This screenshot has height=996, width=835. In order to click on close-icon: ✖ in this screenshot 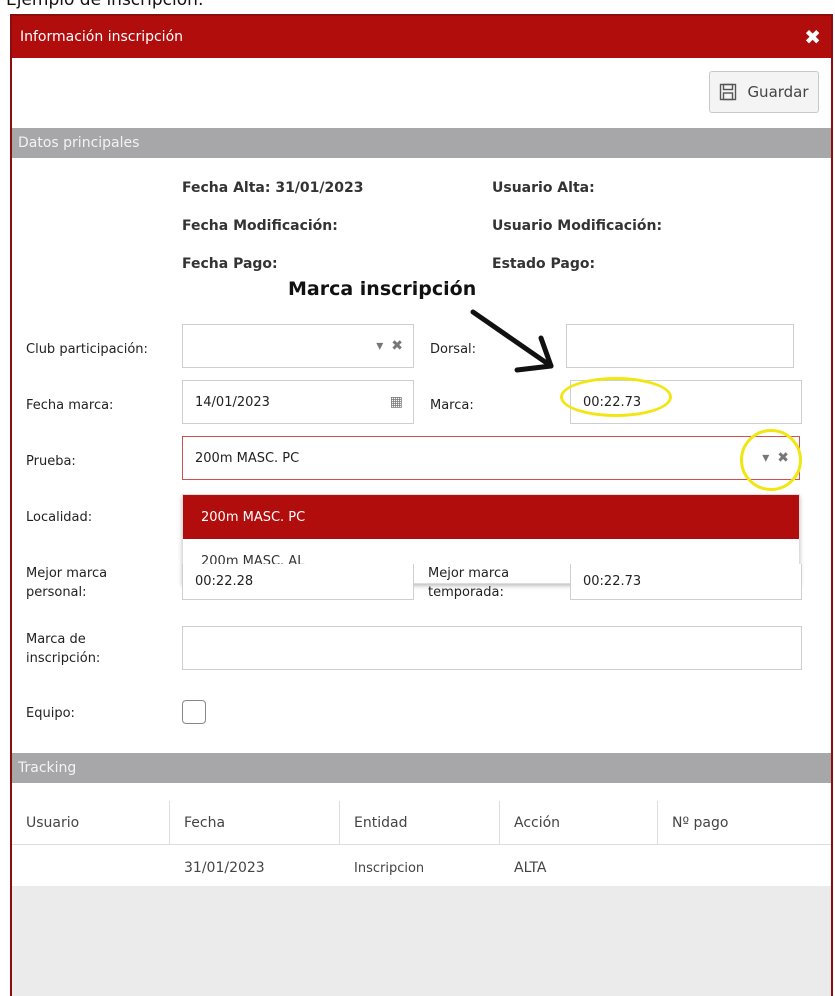, I will do `click(812, 37)`.